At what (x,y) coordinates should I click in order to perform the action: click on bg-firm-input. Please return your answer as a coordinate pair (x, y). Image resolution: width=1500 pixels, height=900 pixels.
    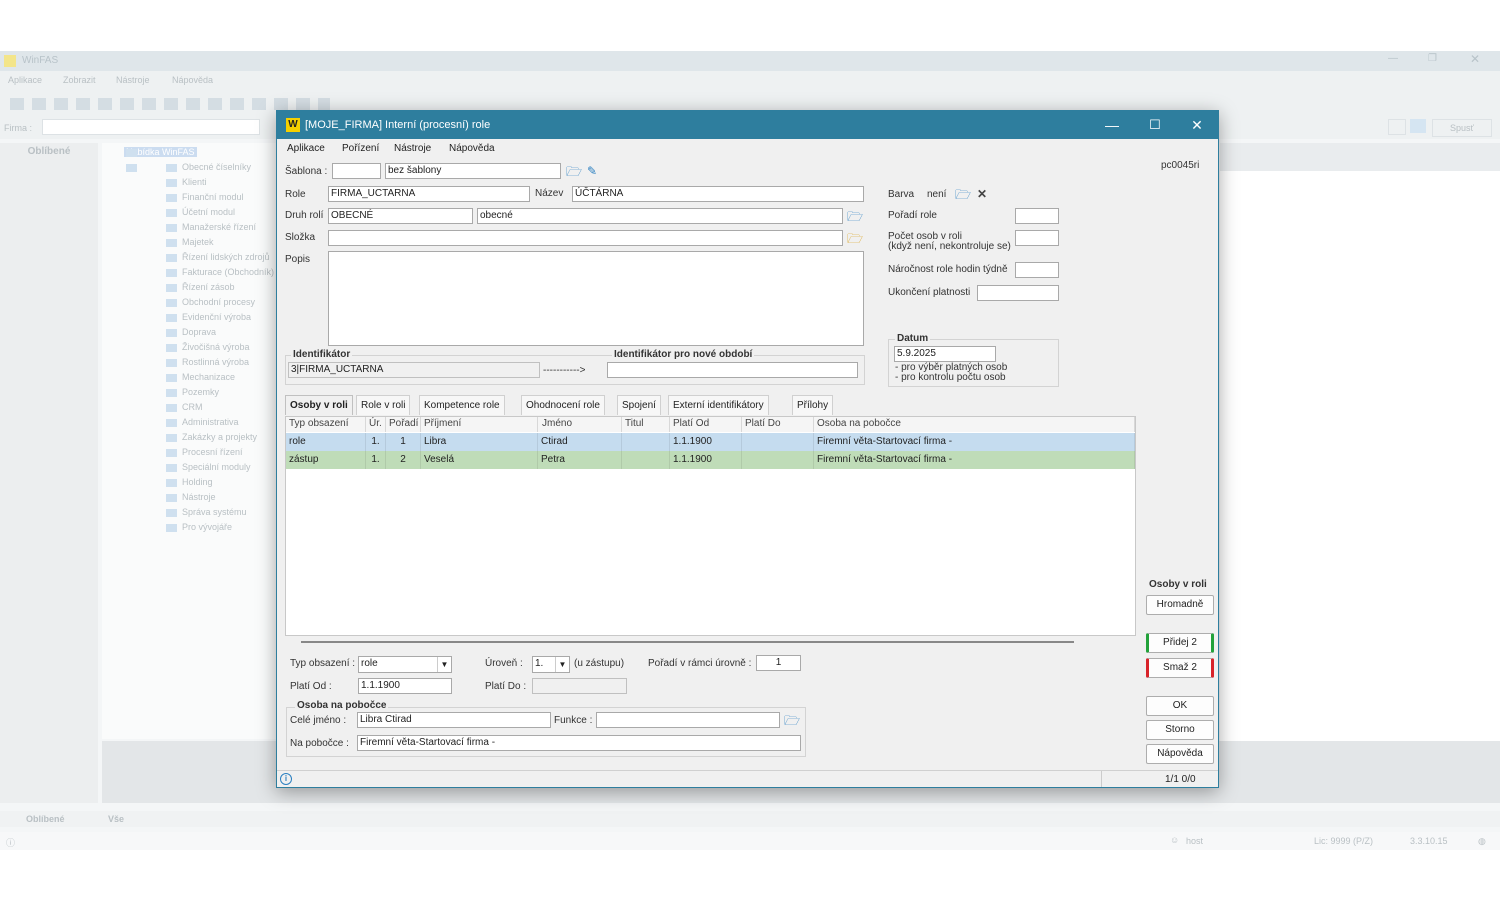
    Looking at the image, I should click on (151, 127).